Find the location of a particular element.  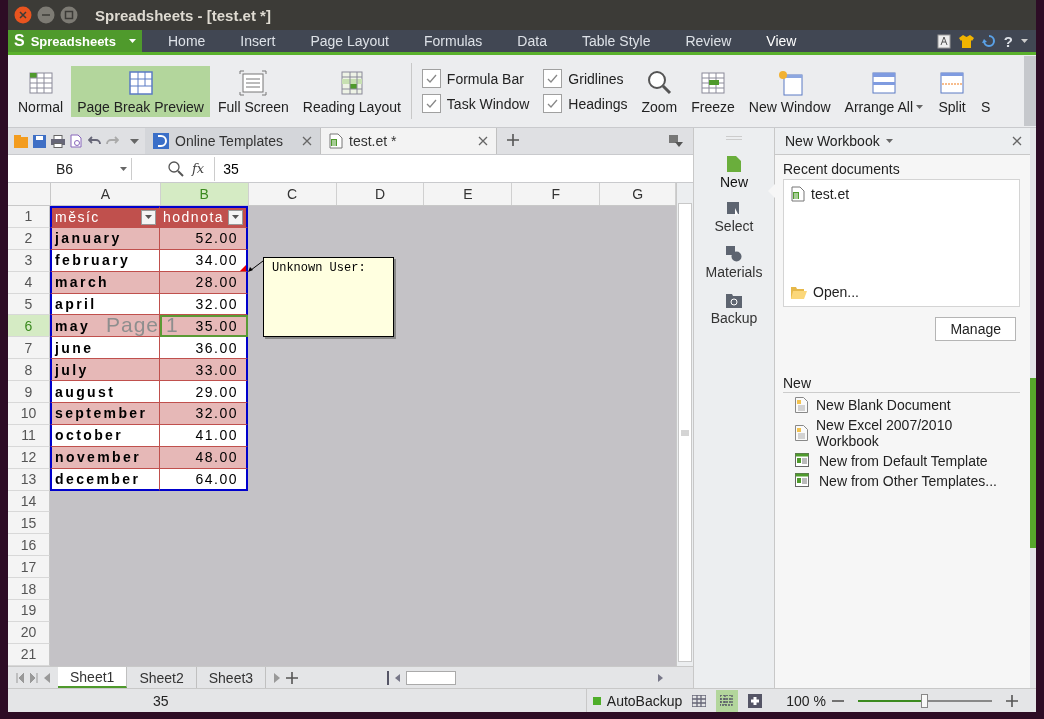

menu-tab: Page Layout is located at coordinates (349, 42).